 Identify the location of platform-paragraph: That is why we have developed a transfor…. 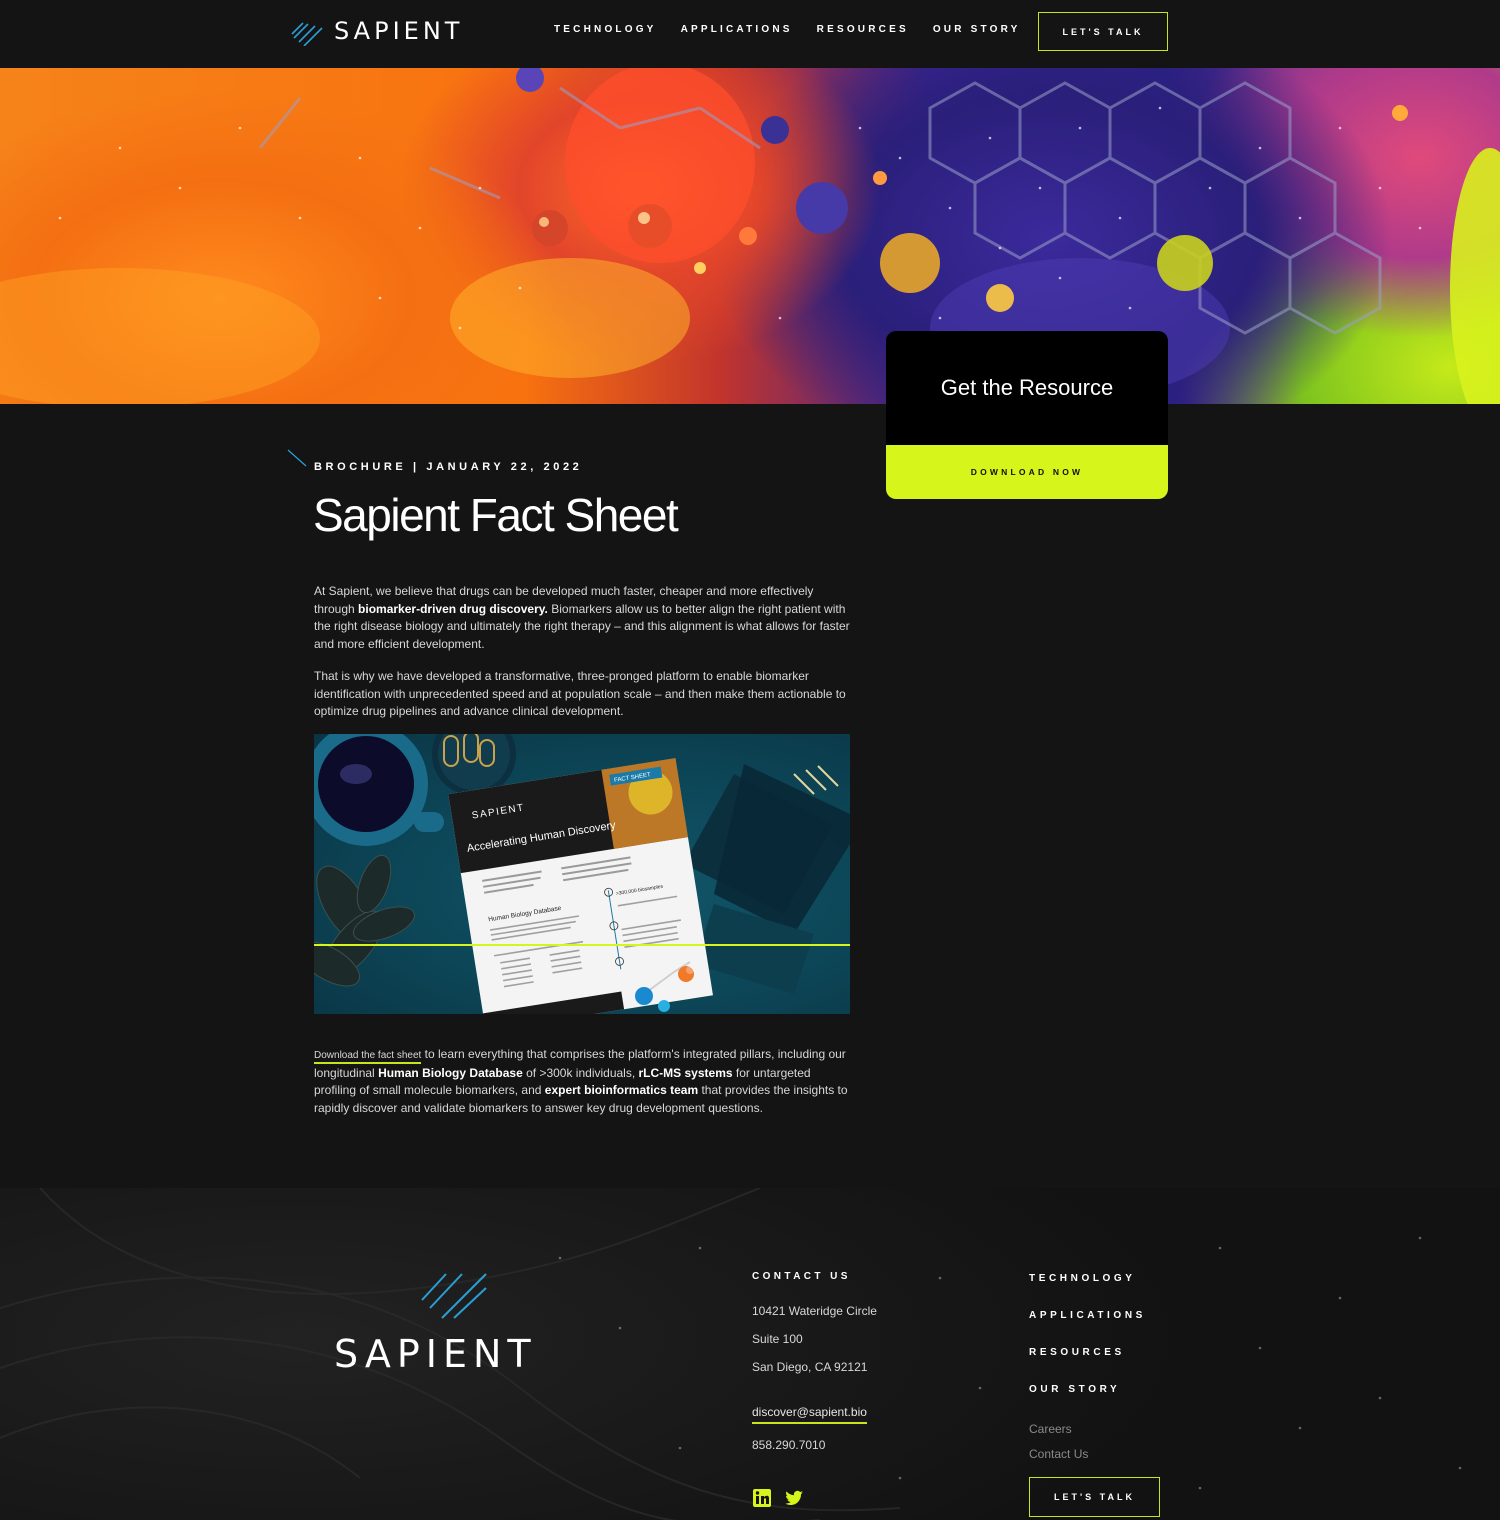
(580, 694).